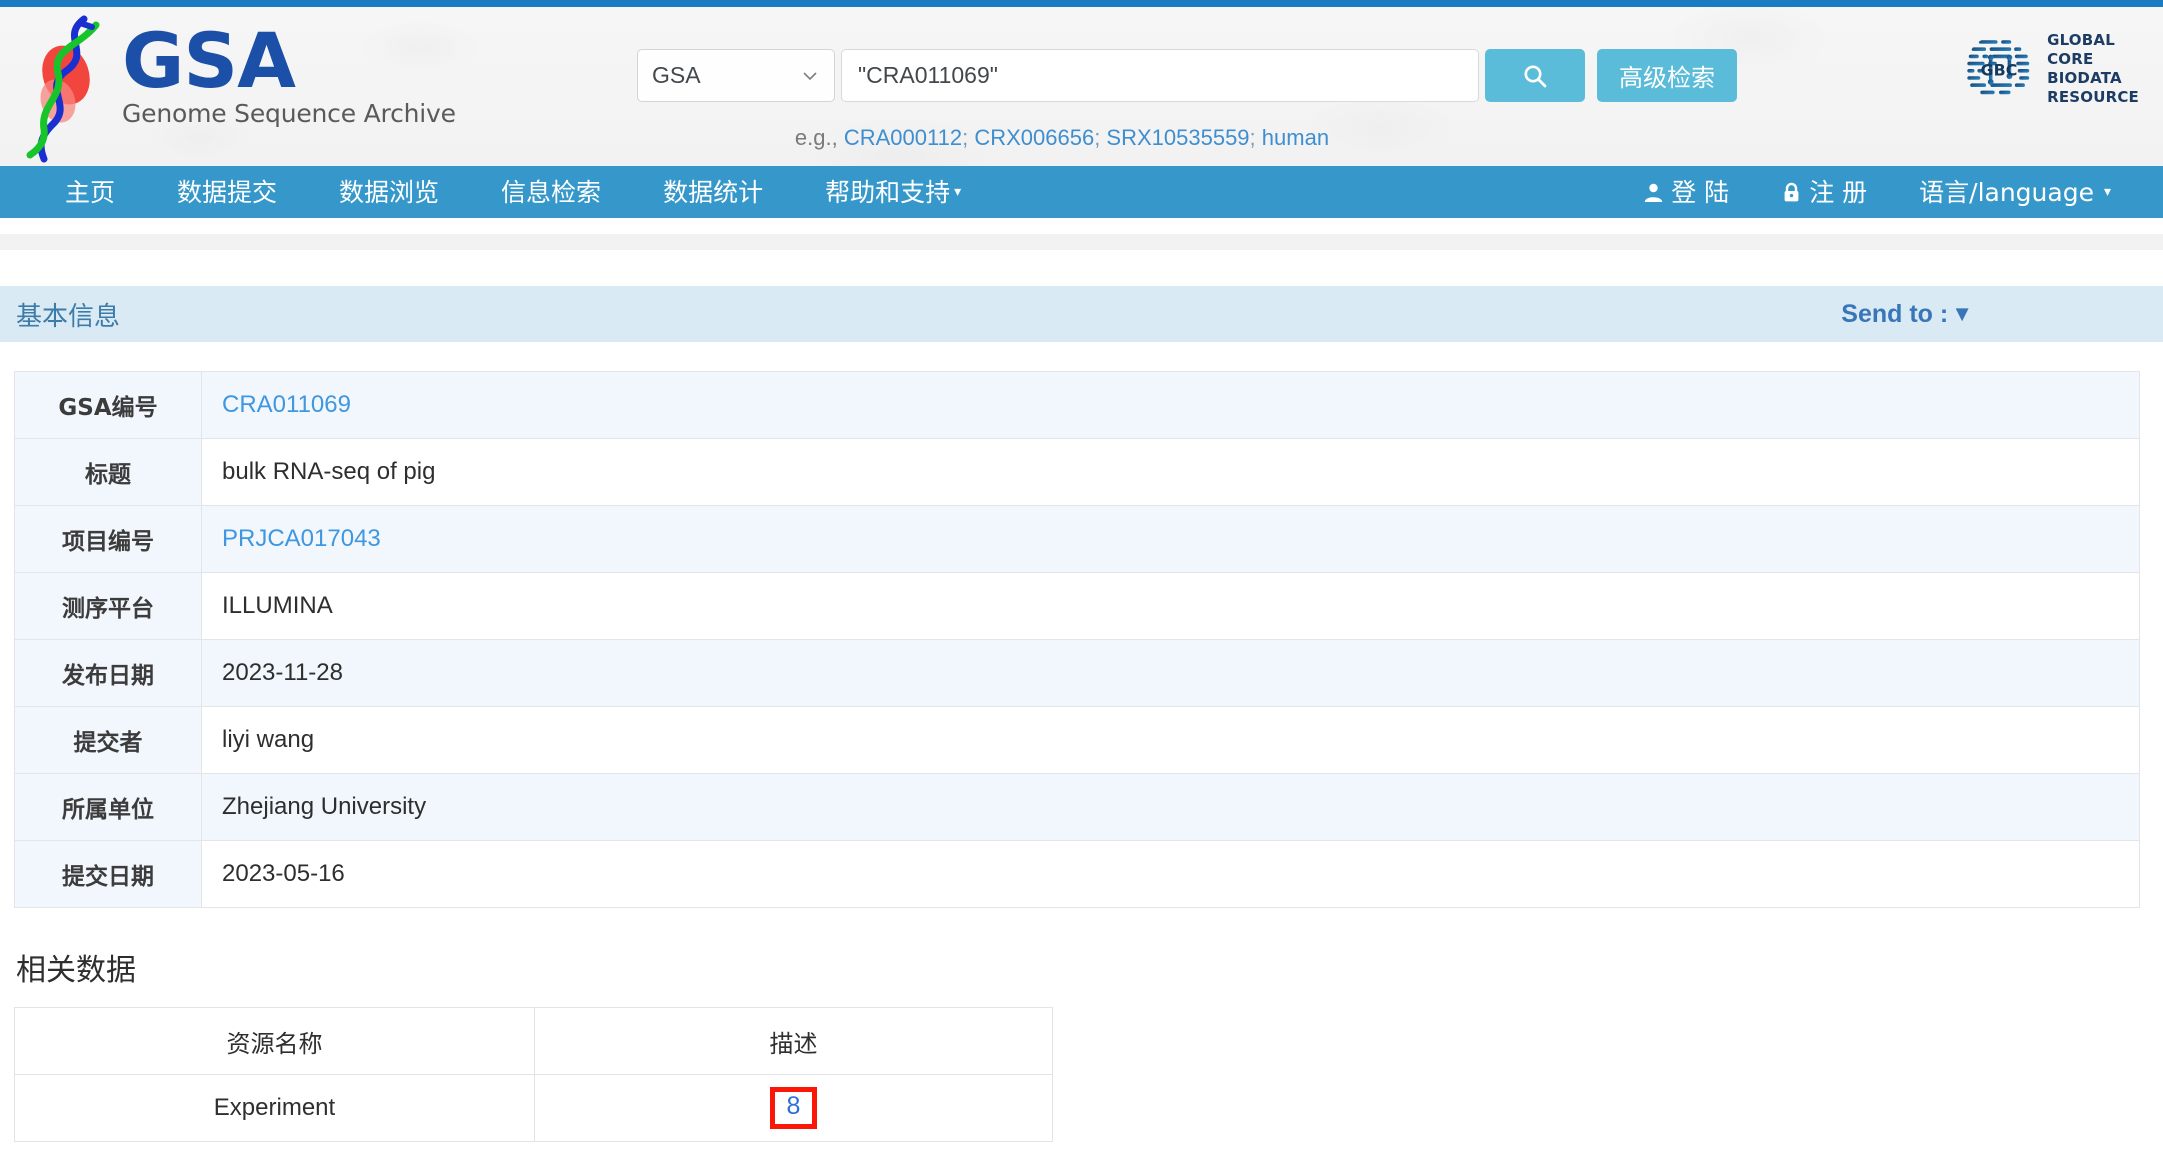  I want to click on description-cell: 8, so click(793, 1108).